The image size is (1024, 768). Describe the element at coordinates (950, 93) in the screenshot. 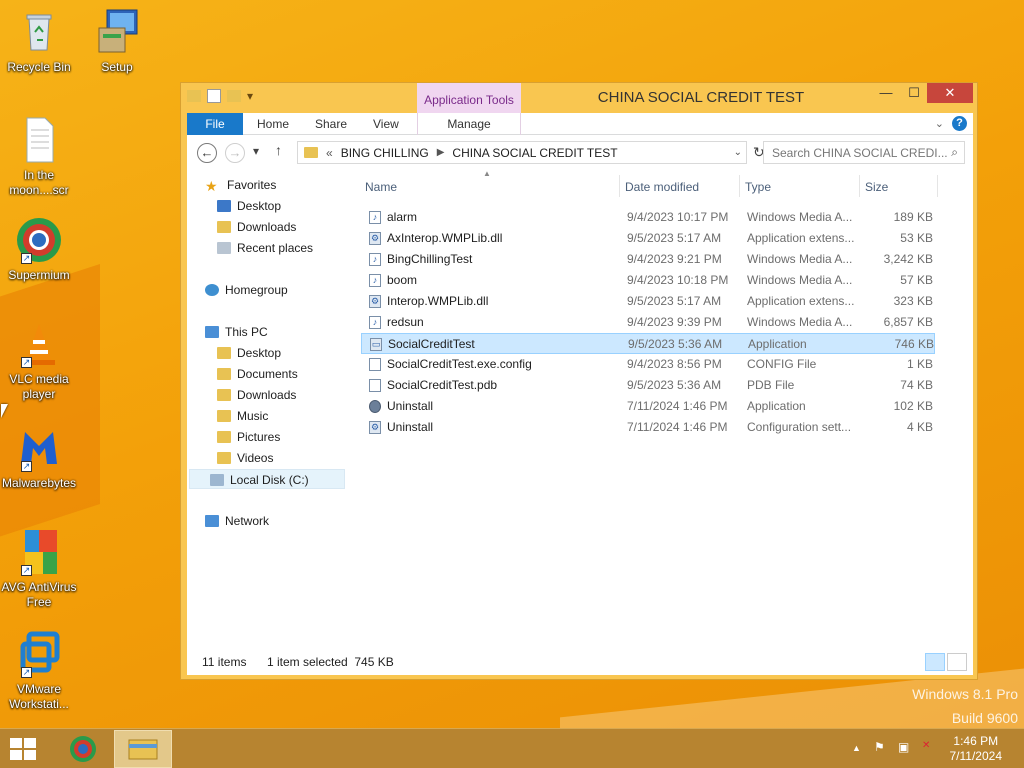

I see `close-button: ✕` at that location.